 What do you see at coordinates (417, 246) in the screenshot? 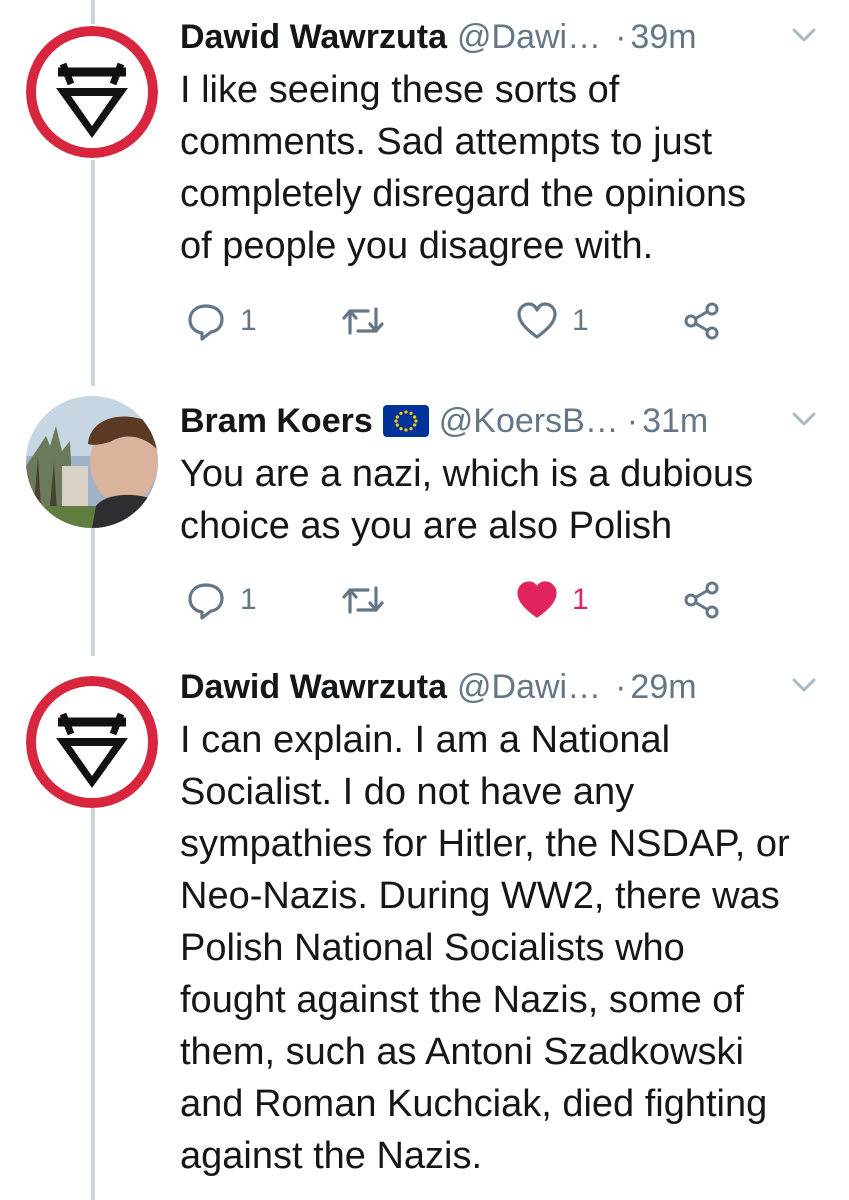
I see `tweet-text-line: of people you disagree with.` at bounding box center [417, 246].